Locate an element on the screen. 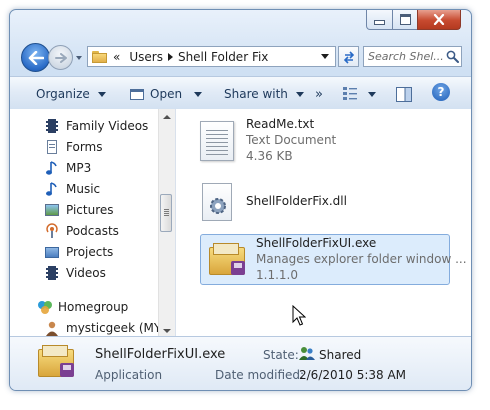  search-box is located at coordinates (412, 56).